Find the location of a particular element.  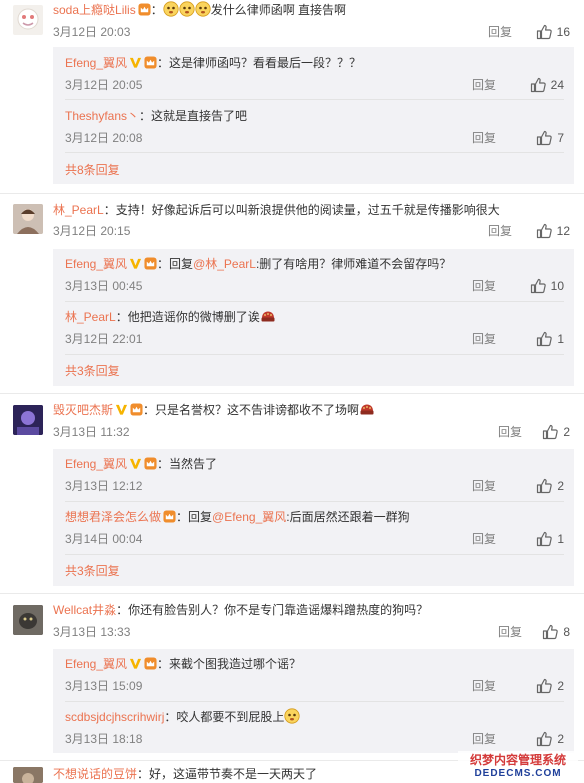

reply-text: ：这就是直接告了吧 is located at coordinates (193, 116).